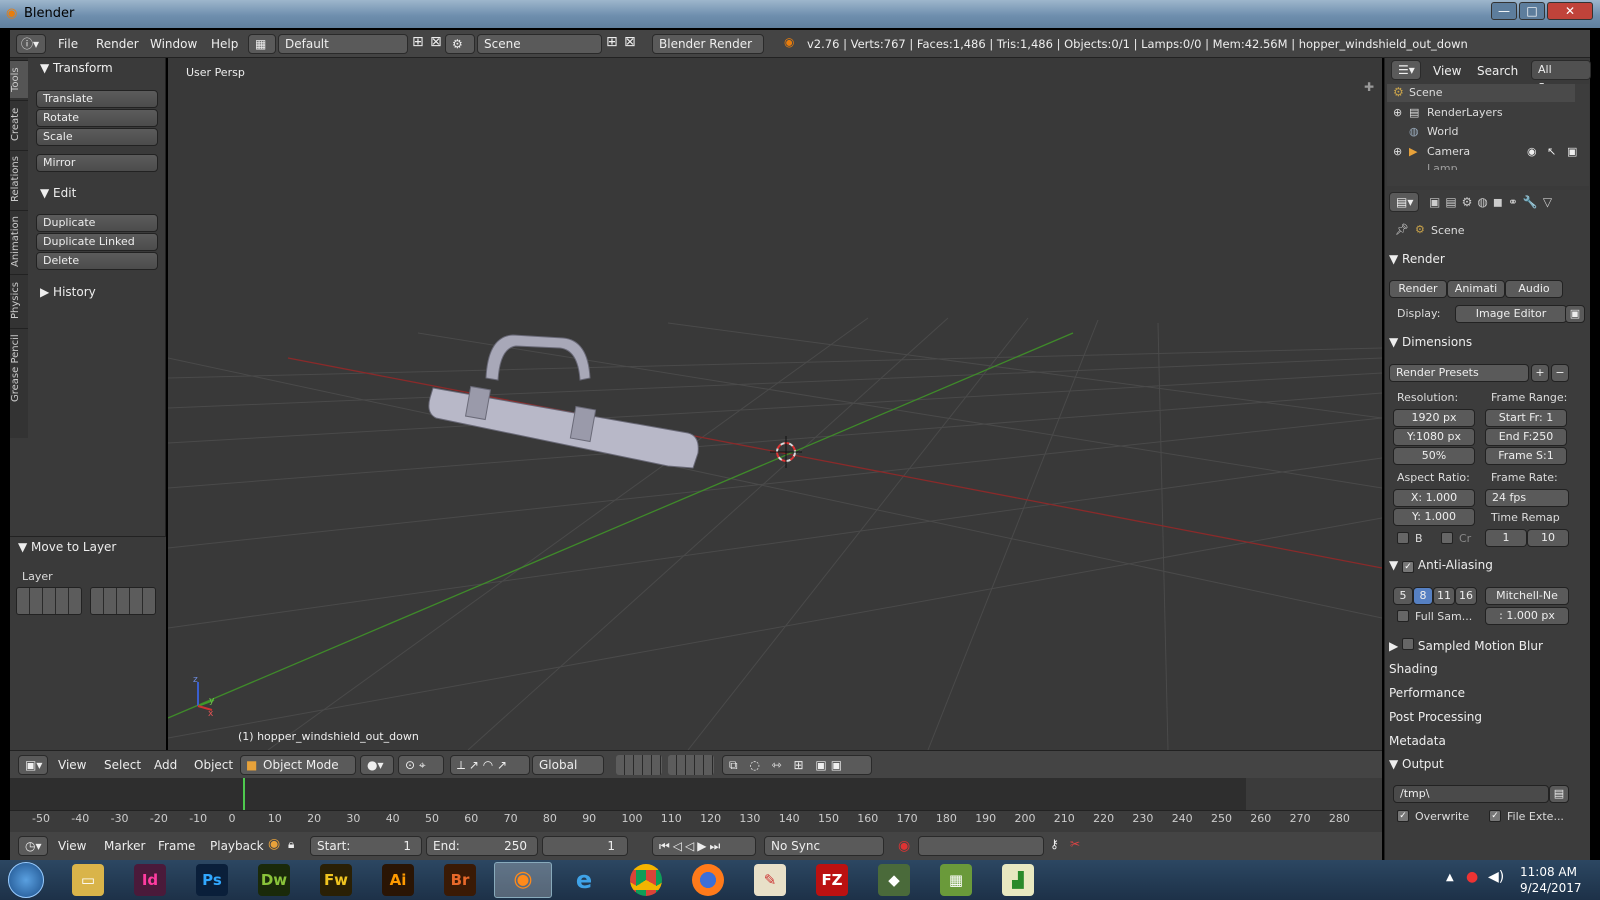 The height and width of the screenshot is (900, 1600). Describe the element at coordinates (1532, 11) in the screenshot. I see `maximize-button: □` at that location.